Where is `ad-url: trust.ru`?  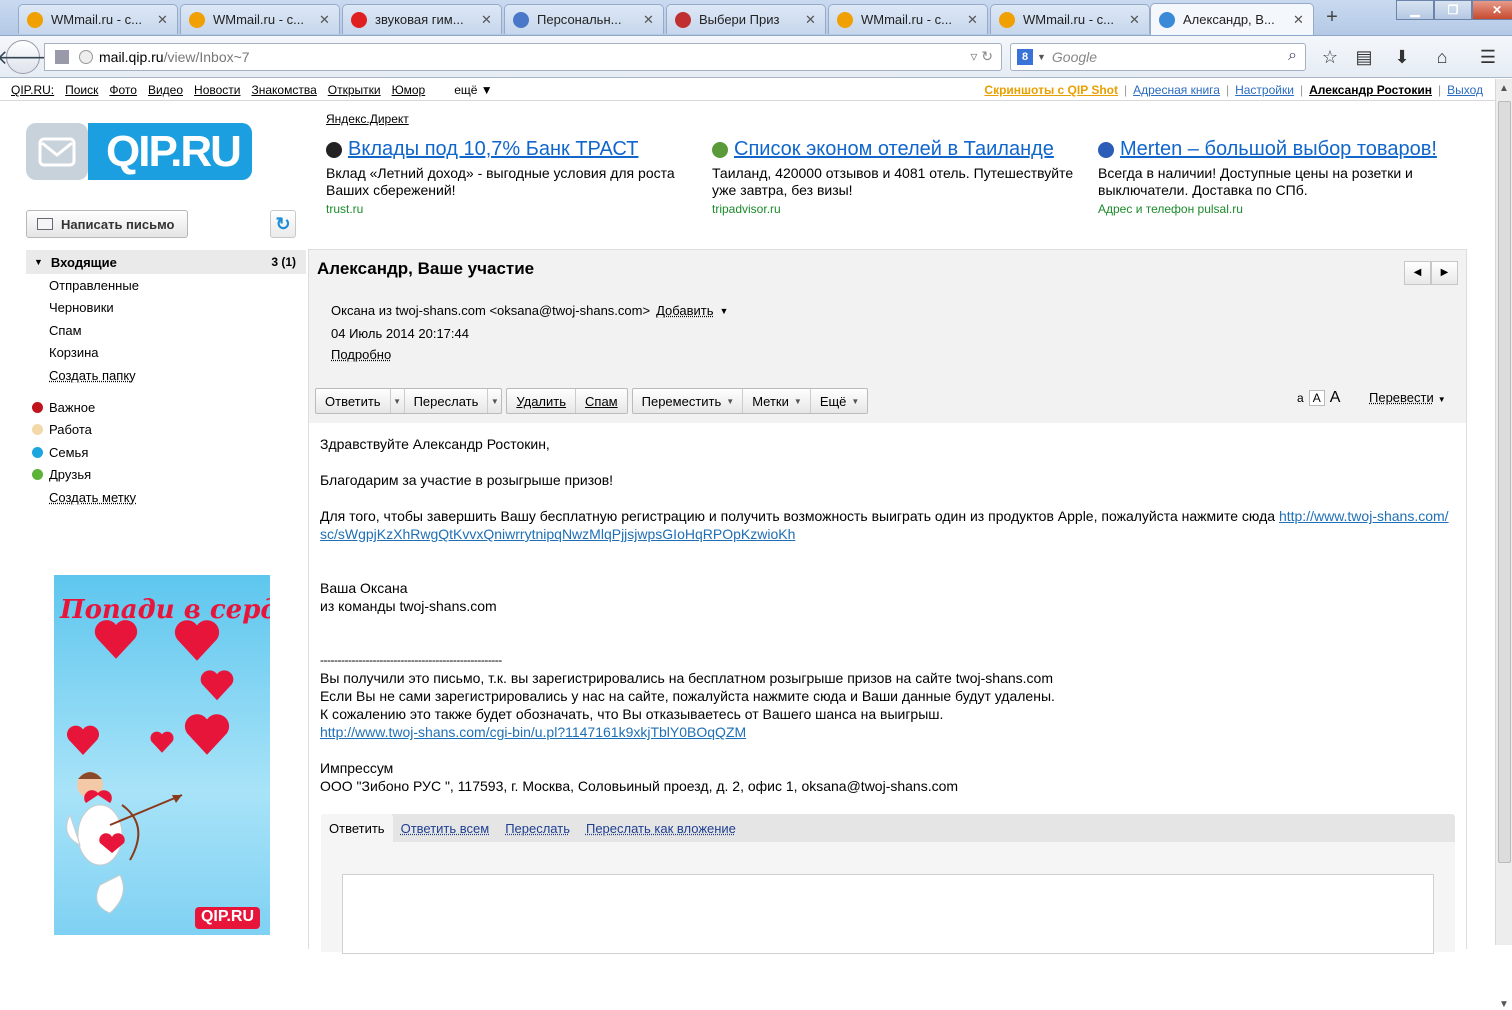
ad-url: trust.ru is located at coordinates (511, 209).